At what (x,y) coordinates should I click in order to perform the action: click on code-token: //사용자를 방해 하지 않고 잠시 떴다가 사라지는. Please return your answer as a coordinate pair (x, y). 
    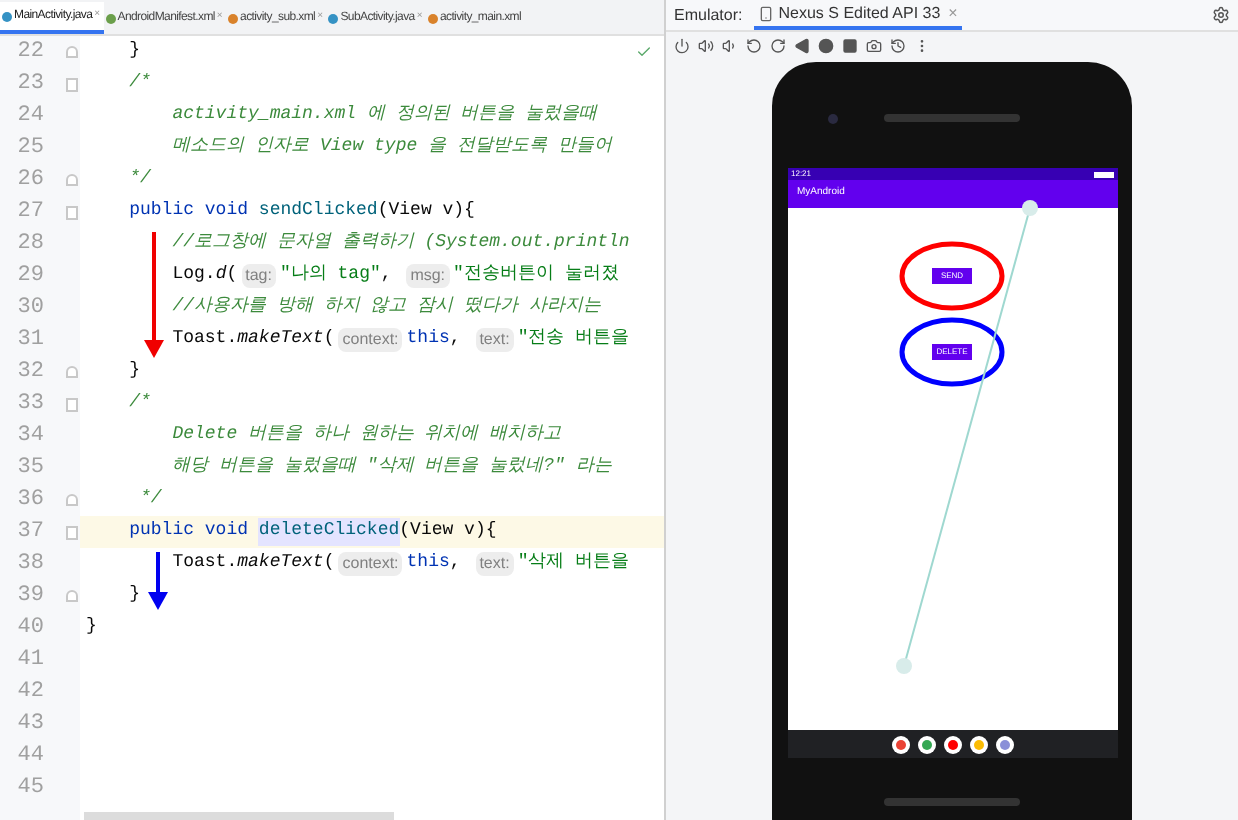
    Looking at the image, I should click on (385, 307).